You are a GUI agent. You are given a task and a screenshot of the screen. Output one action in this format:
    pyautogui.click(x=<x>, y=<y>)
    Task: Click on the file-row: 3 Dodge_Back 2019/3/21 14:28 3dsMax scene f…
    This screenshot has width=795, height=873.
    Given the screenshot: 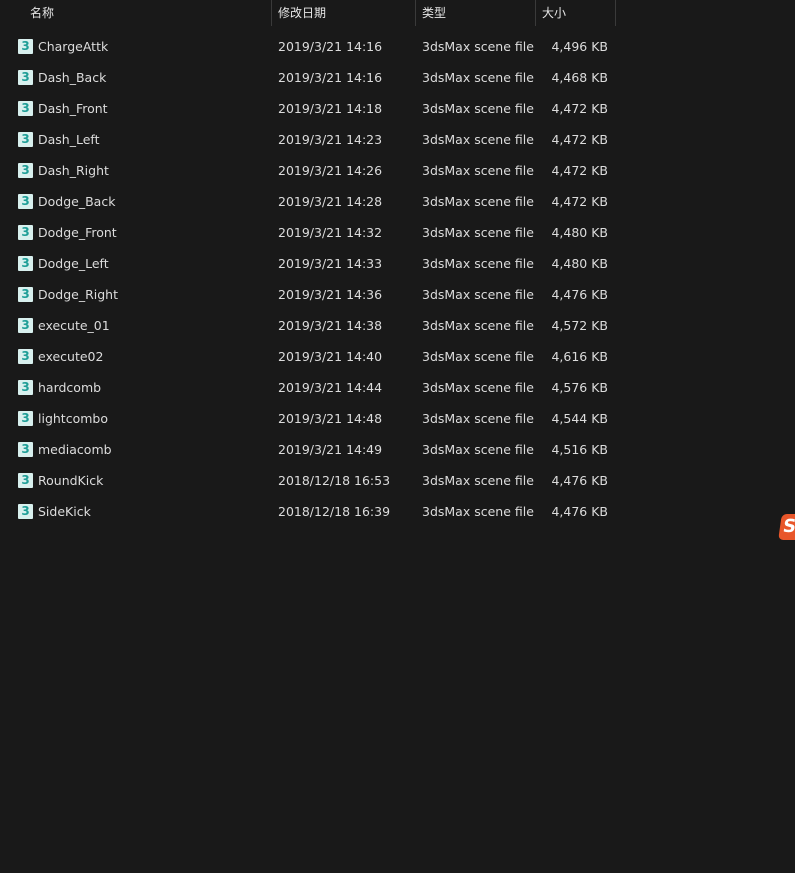 What is the action you would take?
    pyautogui.click(x=308, y=201)
    